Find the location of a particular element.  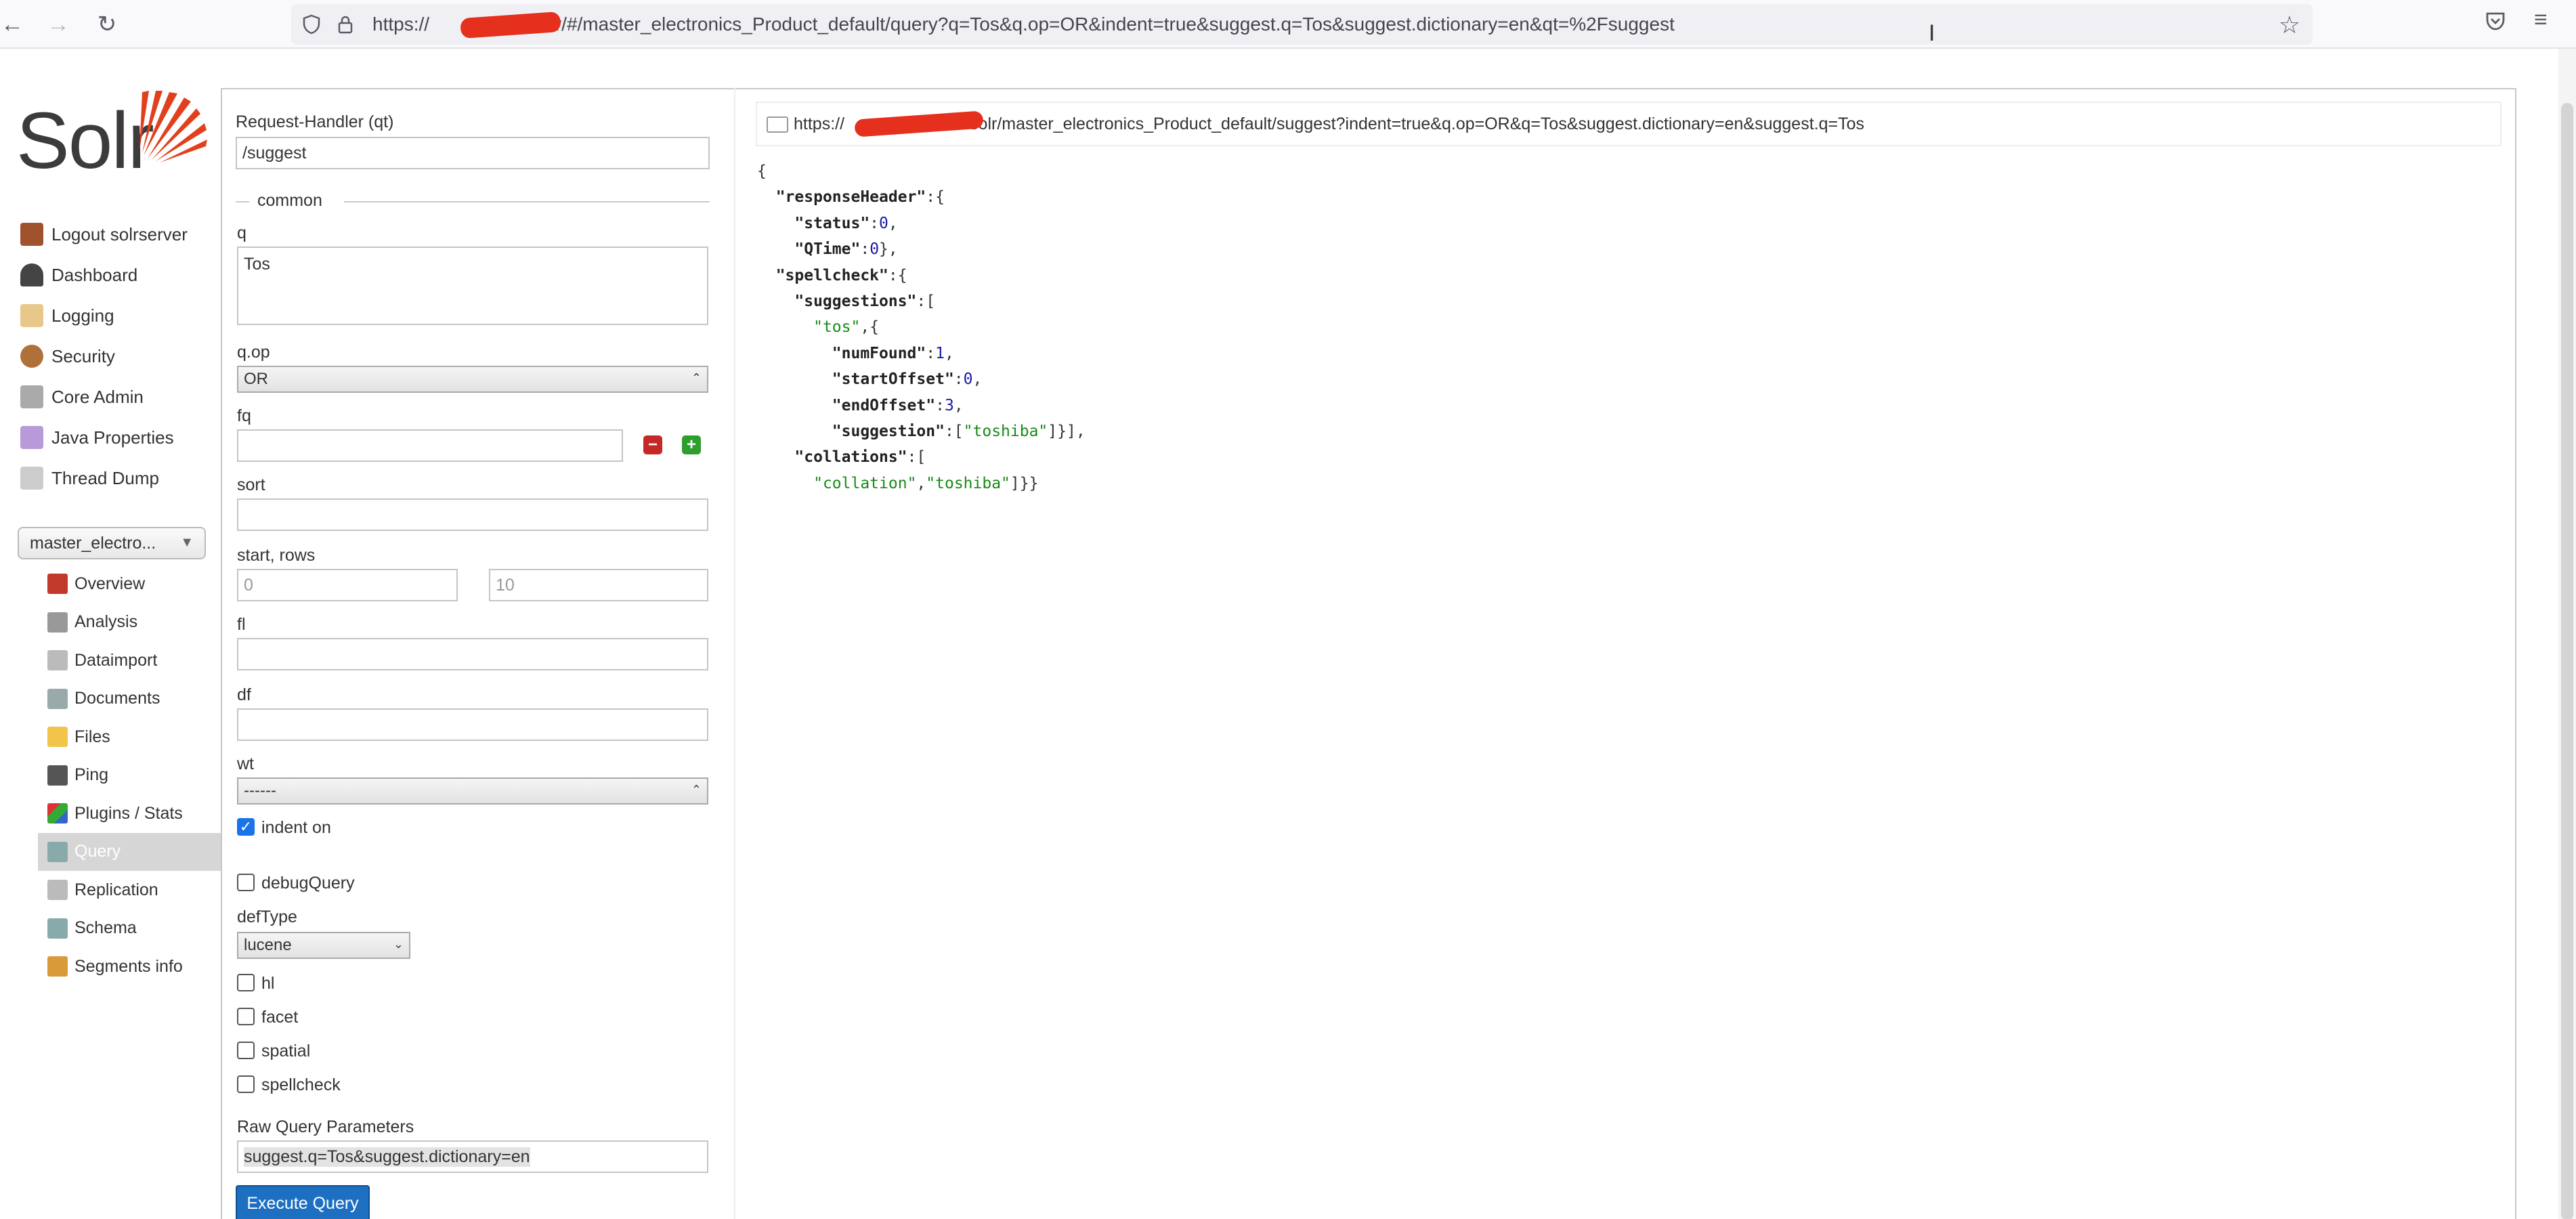

json-token: { is located at coordinates (762, 171).